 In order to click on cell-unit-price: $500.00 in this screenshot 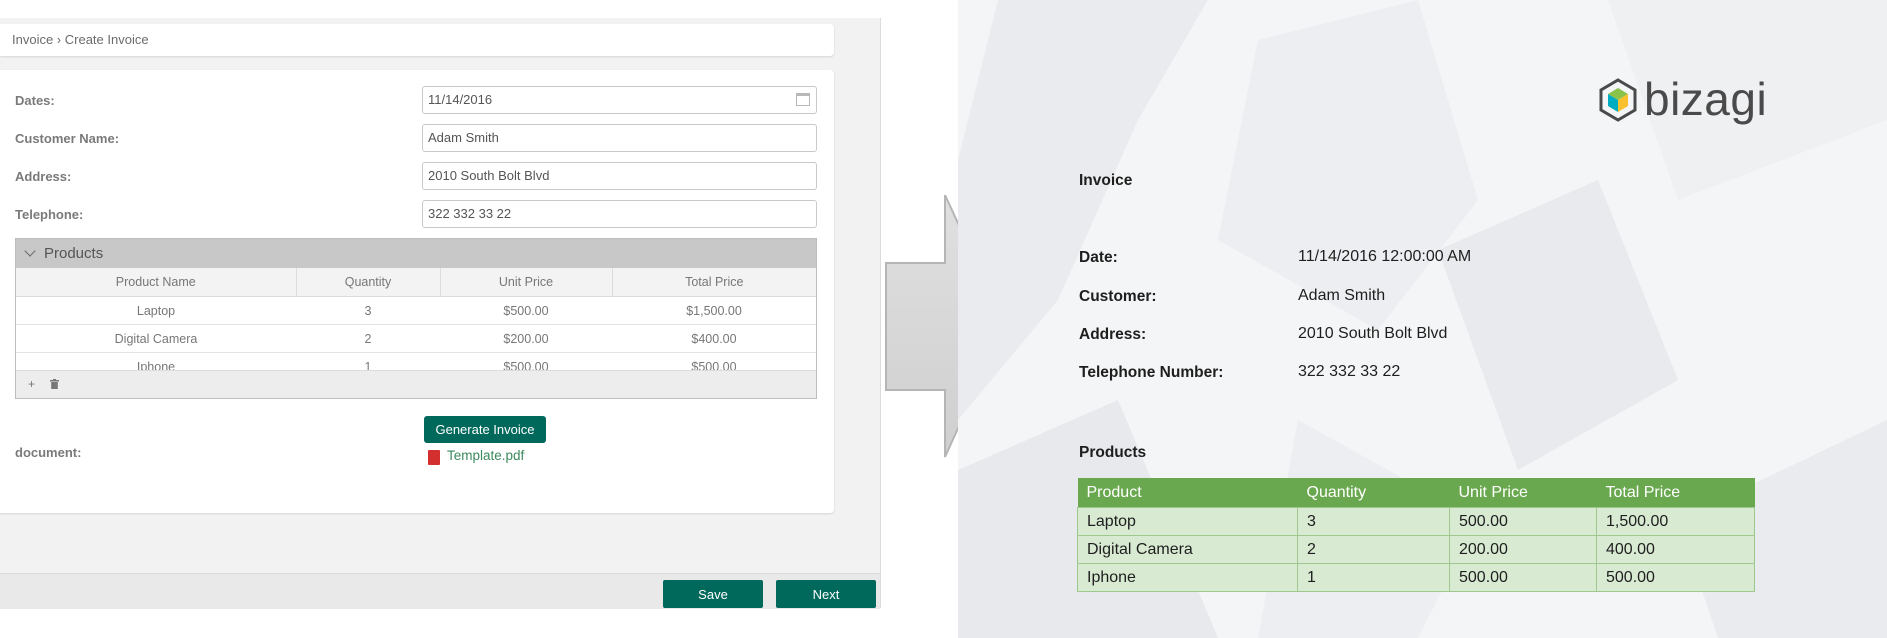, I will do `click(526, 310)`.